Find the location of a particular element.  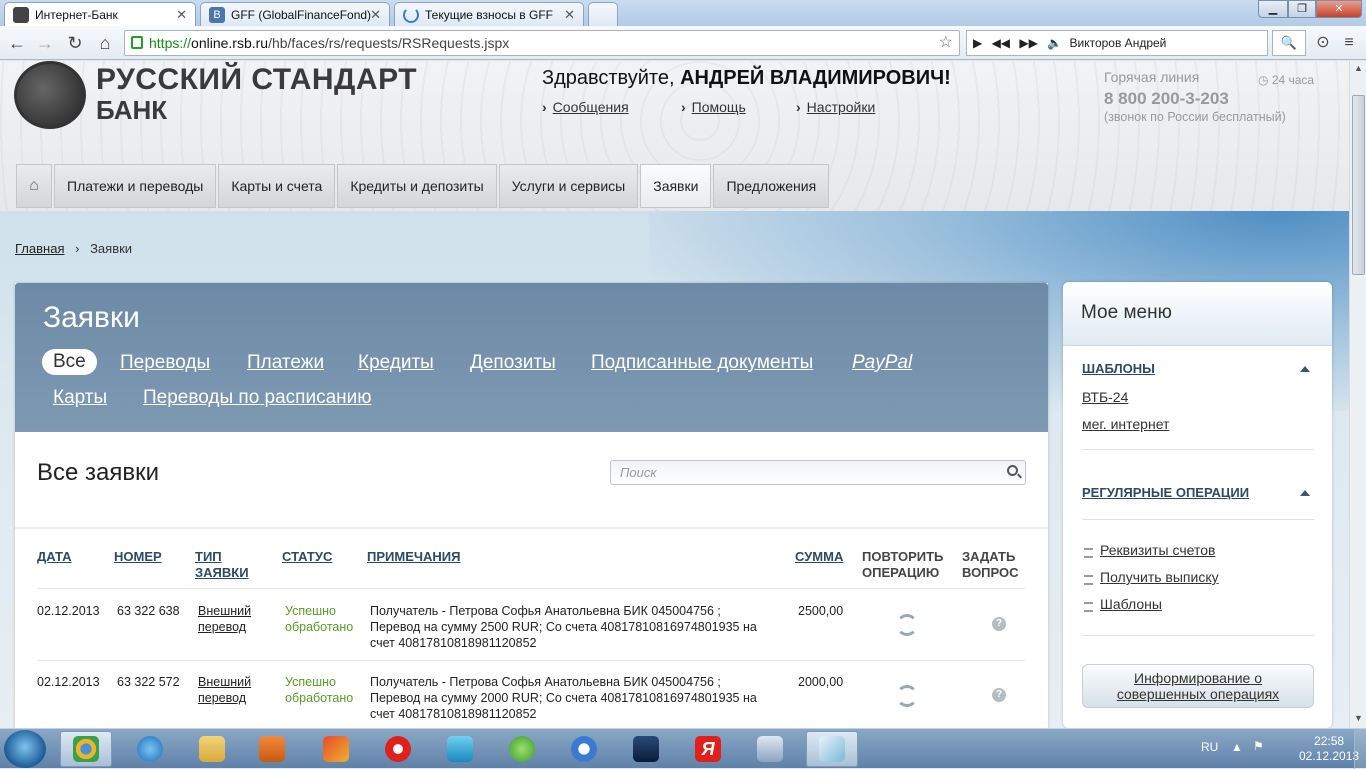

scroll-down-icon: ▼ is located at coordinates (1358, 718).